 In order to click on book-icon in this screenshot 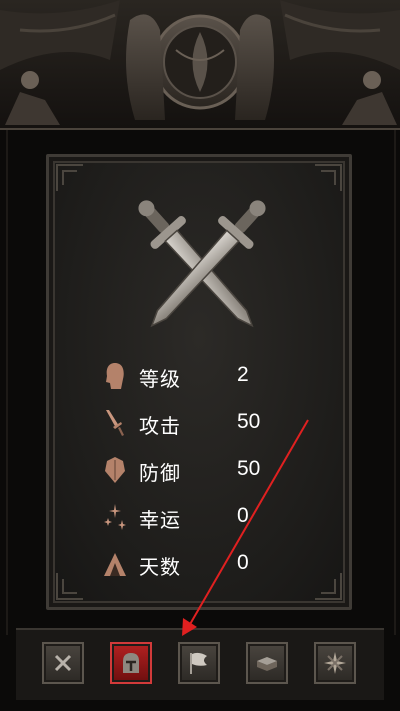, I will do `click(267, 664)`.